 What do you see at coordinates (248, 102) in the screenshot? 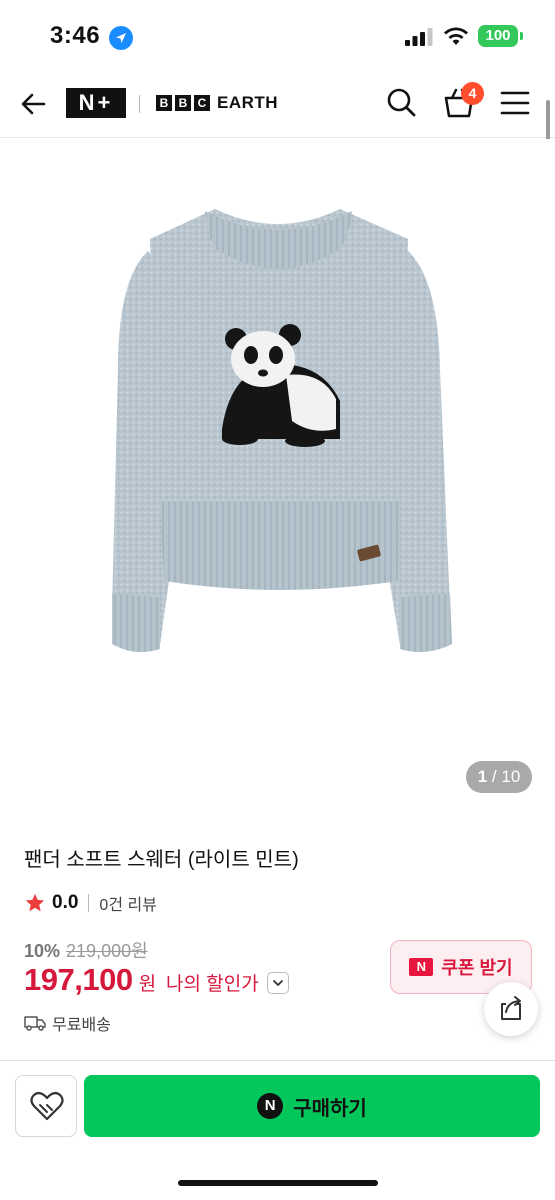
I see `bbc-earth-word: EARTH` at bounding box center [248, 102].